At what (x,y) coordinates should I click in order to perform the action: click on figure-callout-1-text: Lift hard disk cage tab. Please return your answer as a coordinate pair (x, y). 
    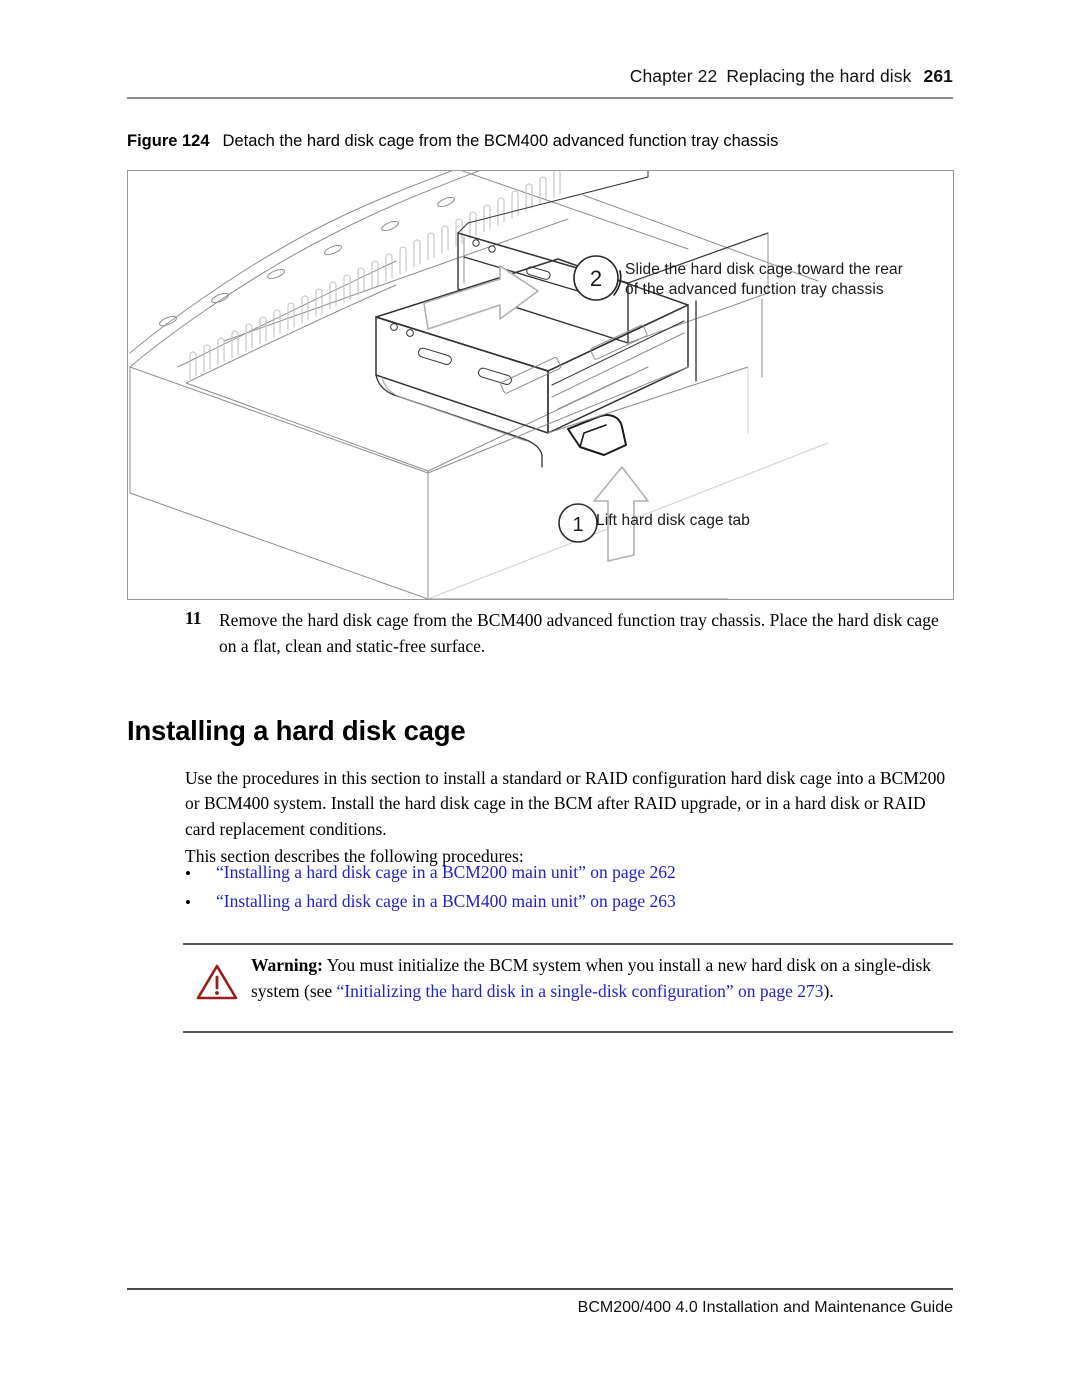
    Looking at the image, I should click on (673, 521).